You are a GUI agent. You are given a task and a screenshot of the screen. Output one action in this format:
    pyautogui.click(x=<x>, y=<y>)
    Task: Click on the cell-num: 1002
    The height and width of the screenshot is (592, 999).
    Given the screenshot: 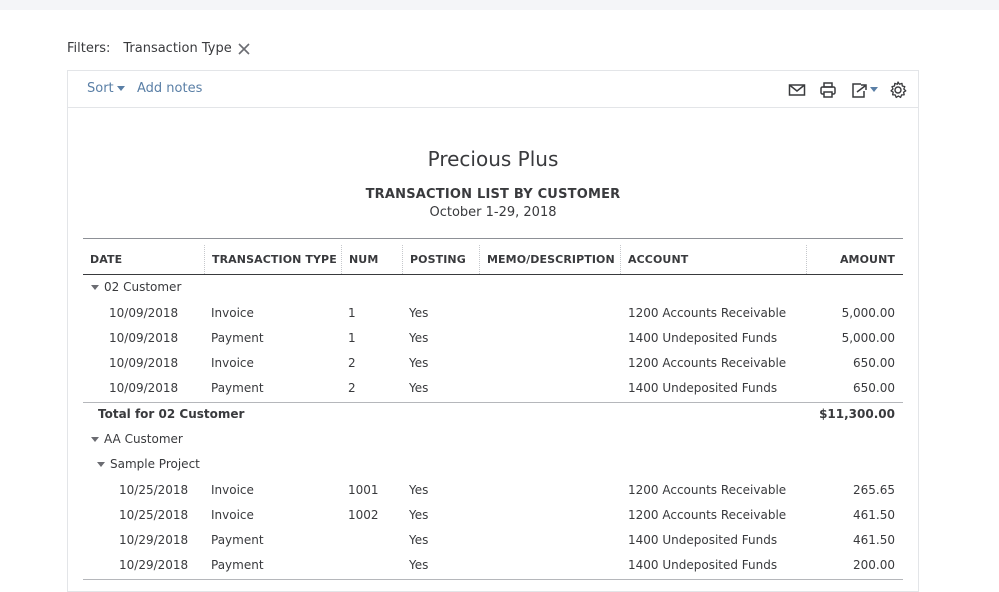 What is the action you would take?
    pyautogui.click(x=363, y=515)
    